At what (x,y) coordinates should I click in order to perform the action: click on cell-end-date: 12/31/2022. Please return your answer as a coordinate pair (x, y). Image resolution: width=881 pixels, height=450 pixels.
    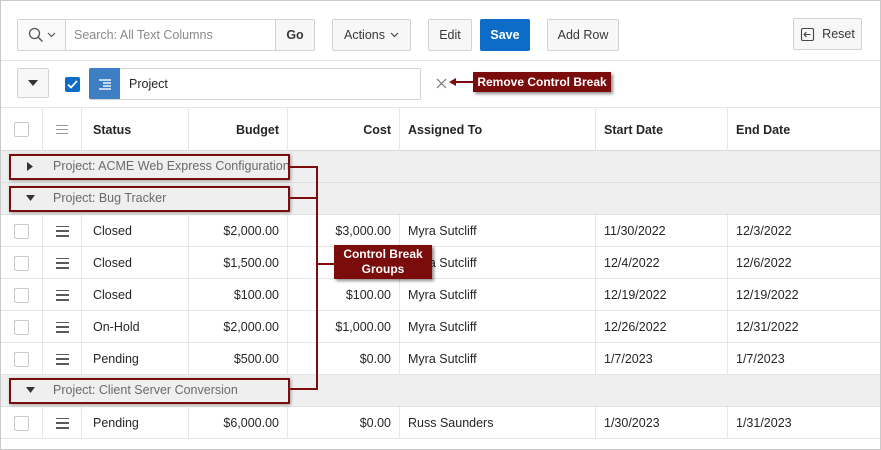
    Looking at the image, I should click on (804, 327).